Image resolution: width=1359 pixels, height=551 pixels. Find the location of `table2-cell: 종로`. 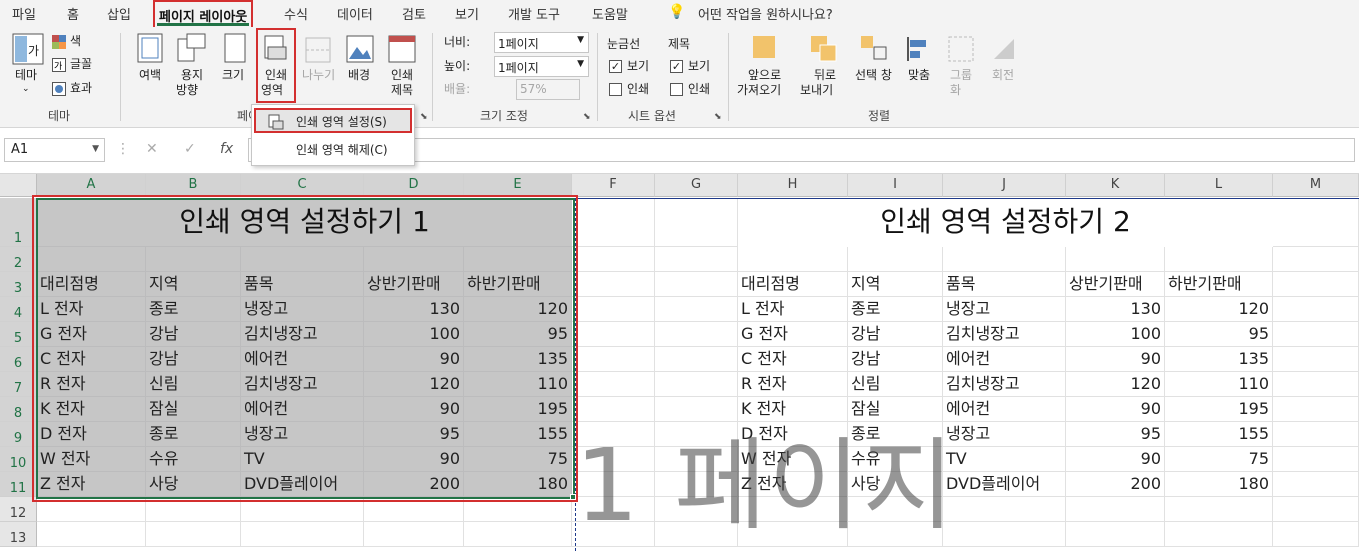

table2-cell: 종로 is located at coordinates (895, 309).